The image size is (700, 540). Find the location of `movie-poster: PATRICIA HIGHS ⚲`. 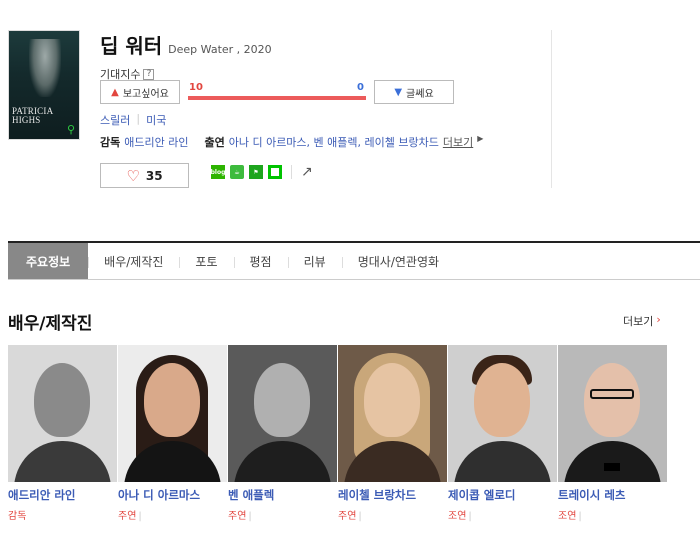

movie-poster: PATRICIA HIGHS ⚲ is located at coordinates (44, 85).